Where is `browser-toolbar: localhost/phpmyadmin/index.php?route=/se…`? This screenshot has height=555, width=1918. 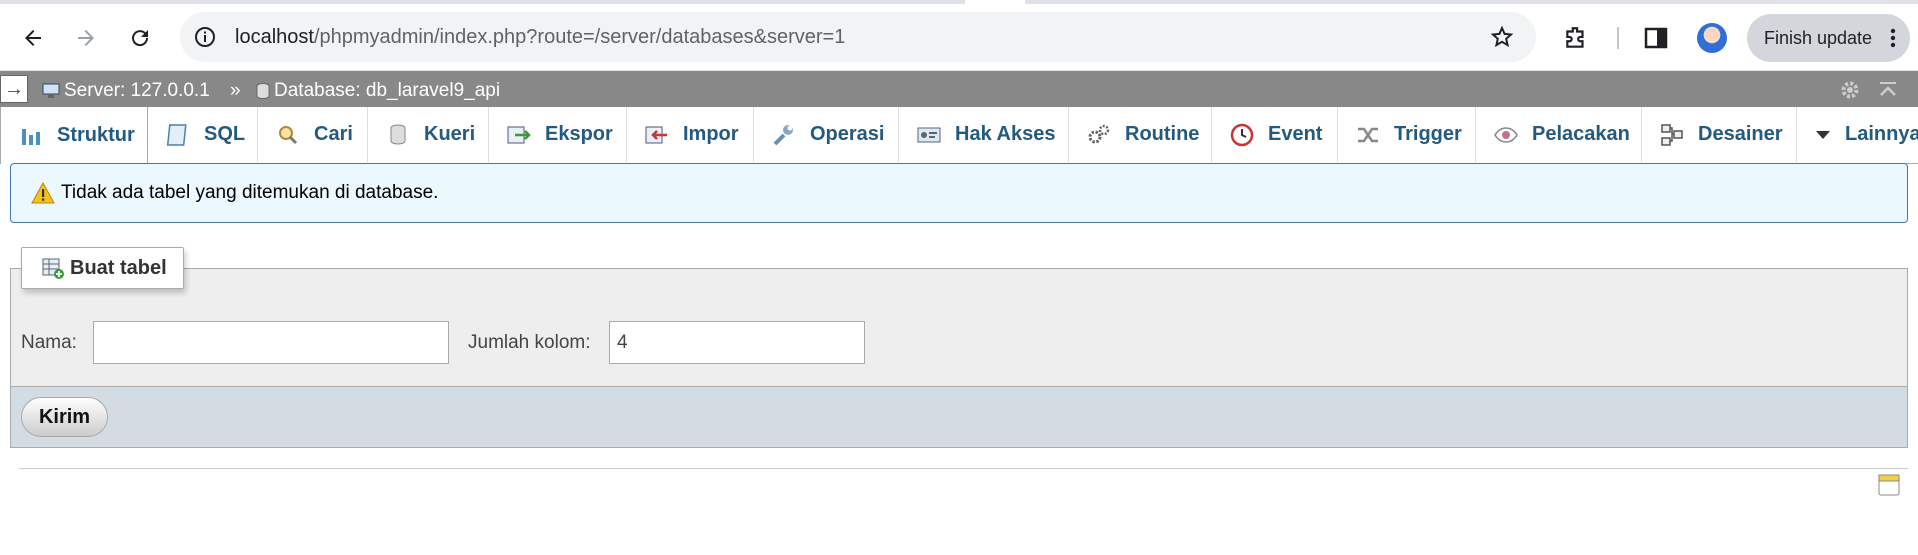
browser-toolbar: localhost/phpmyadmin/index.php?route=/se… is located at coordinates (959, 37).